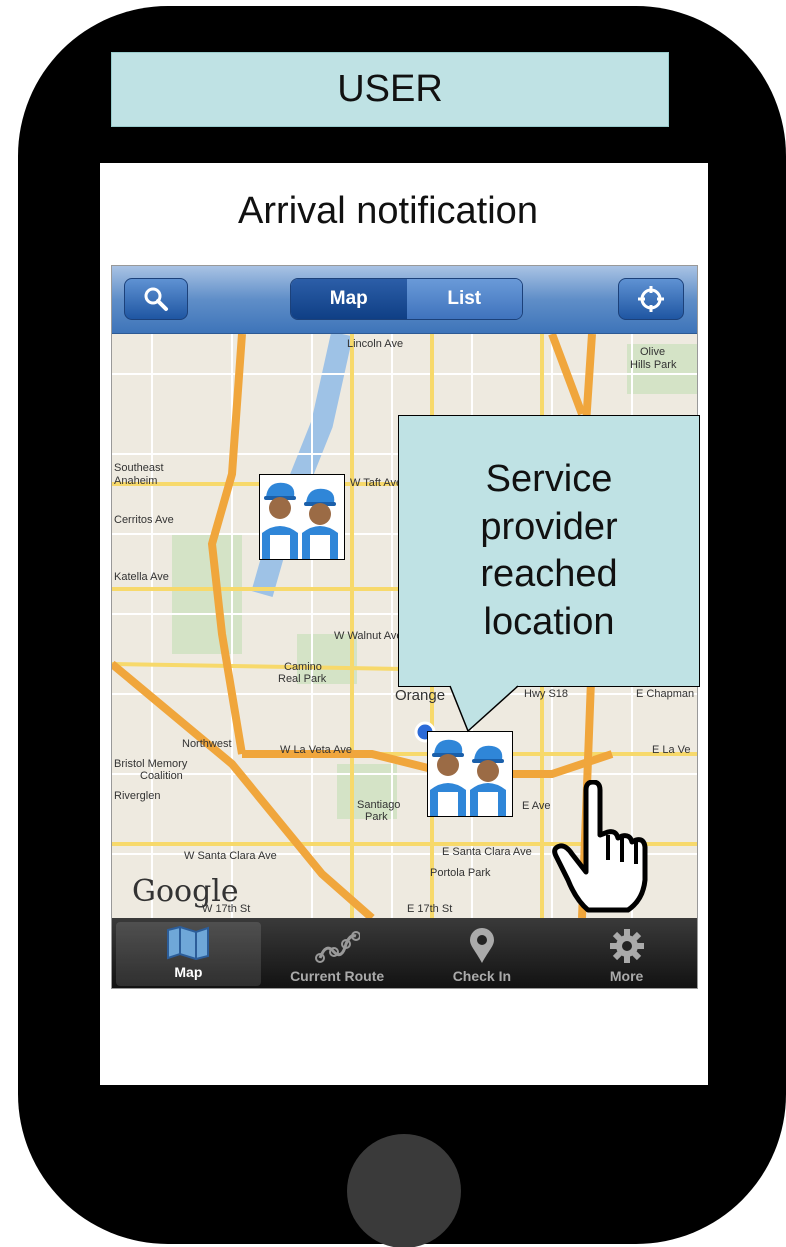 The width and height of the screenshot is (786, 1247). Describe the element at coordinates (430, 909) in the screenshot. I see `map-label: E 17th St` at that location.